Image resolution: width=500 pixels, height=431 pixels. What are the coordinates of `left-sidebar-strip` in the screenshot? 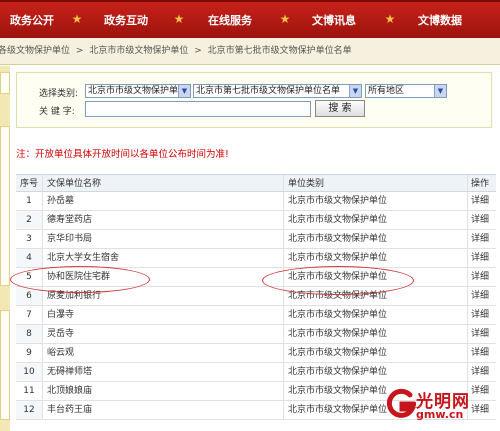 It's located at (5, 248).